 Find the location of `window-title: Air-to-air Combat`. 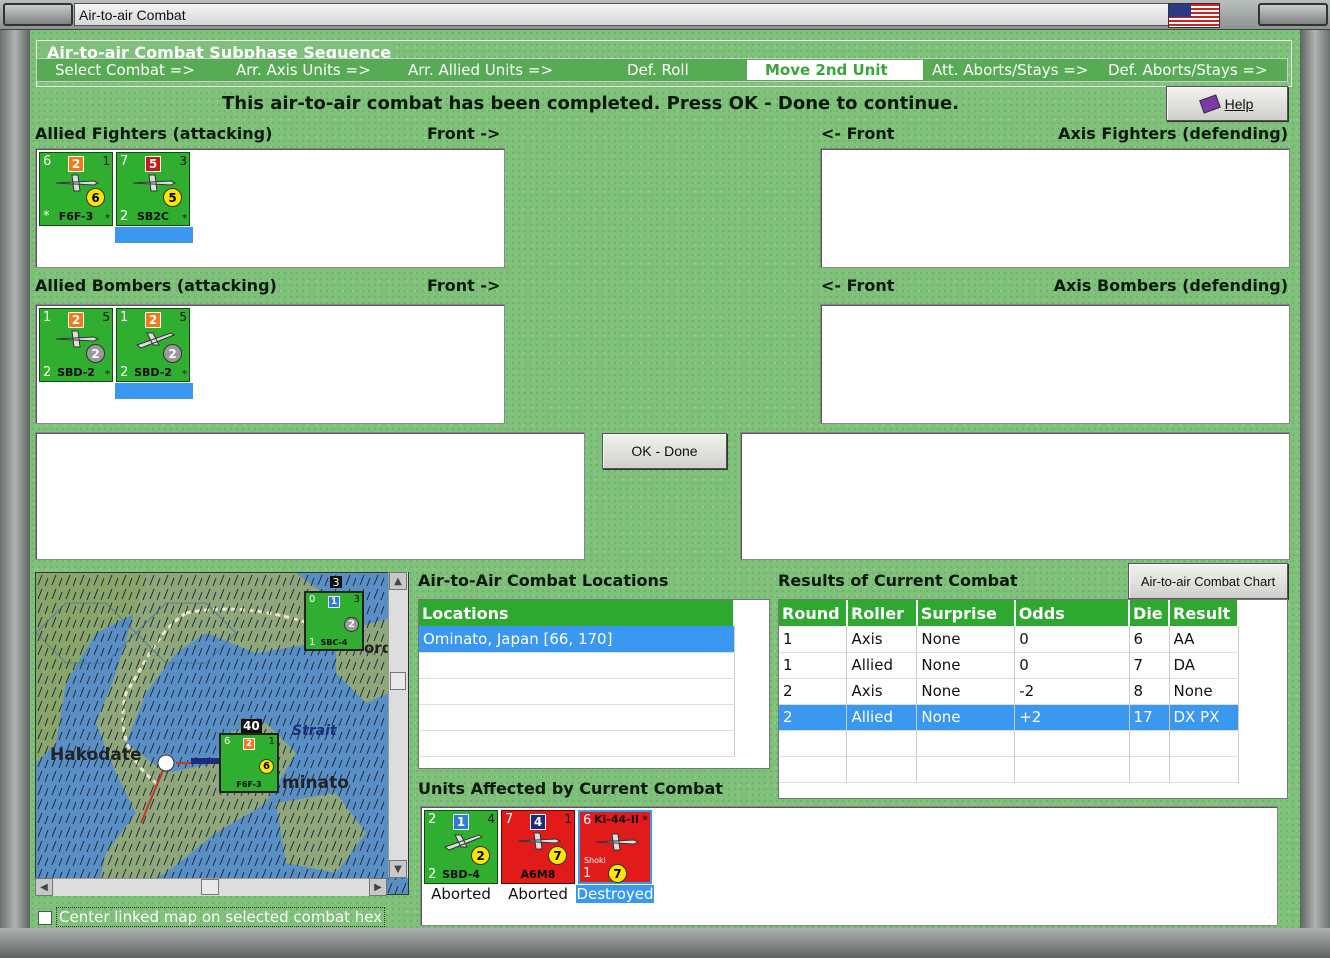

window-title: Air-to-air Combat is located at coordinates (132, 15).